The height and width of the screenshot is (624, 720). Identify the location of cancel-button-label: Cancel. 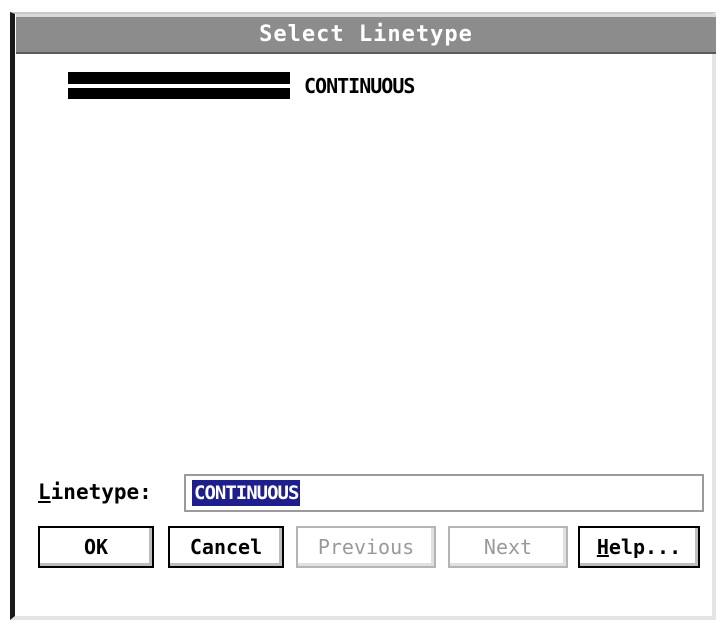
(226, 547).